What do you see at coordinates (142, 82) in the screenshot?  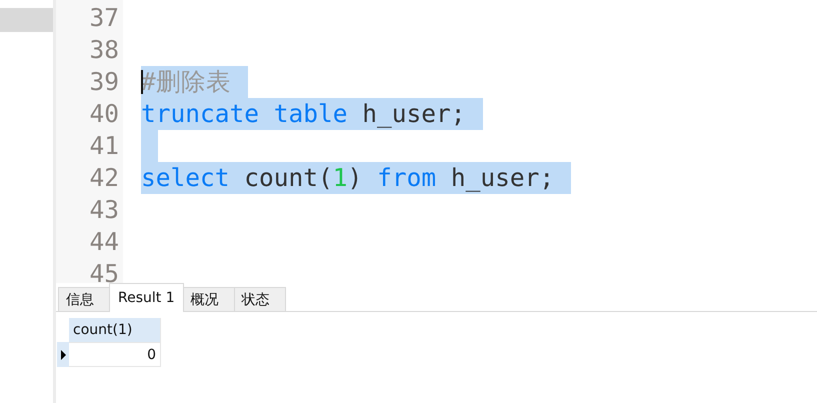 I see `text-cursor` at bounding box center [142, 82].